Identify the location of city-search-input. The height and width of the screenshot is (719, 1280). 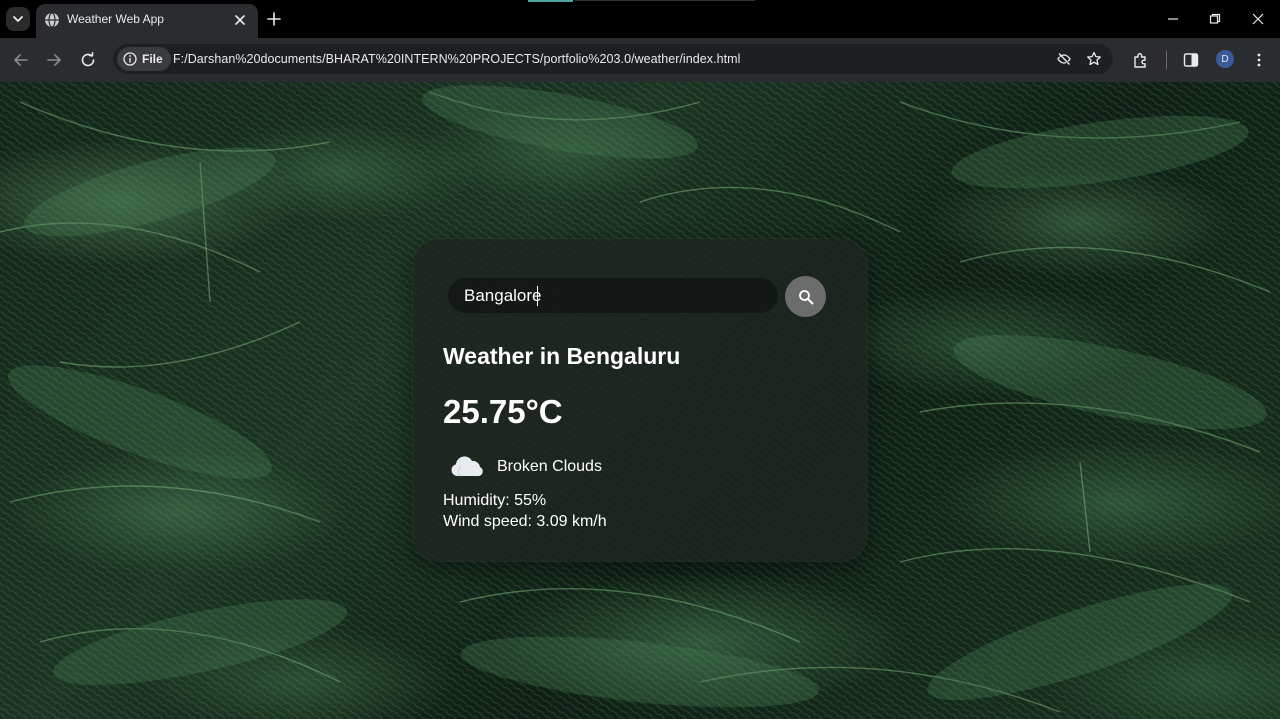
(613, 295).